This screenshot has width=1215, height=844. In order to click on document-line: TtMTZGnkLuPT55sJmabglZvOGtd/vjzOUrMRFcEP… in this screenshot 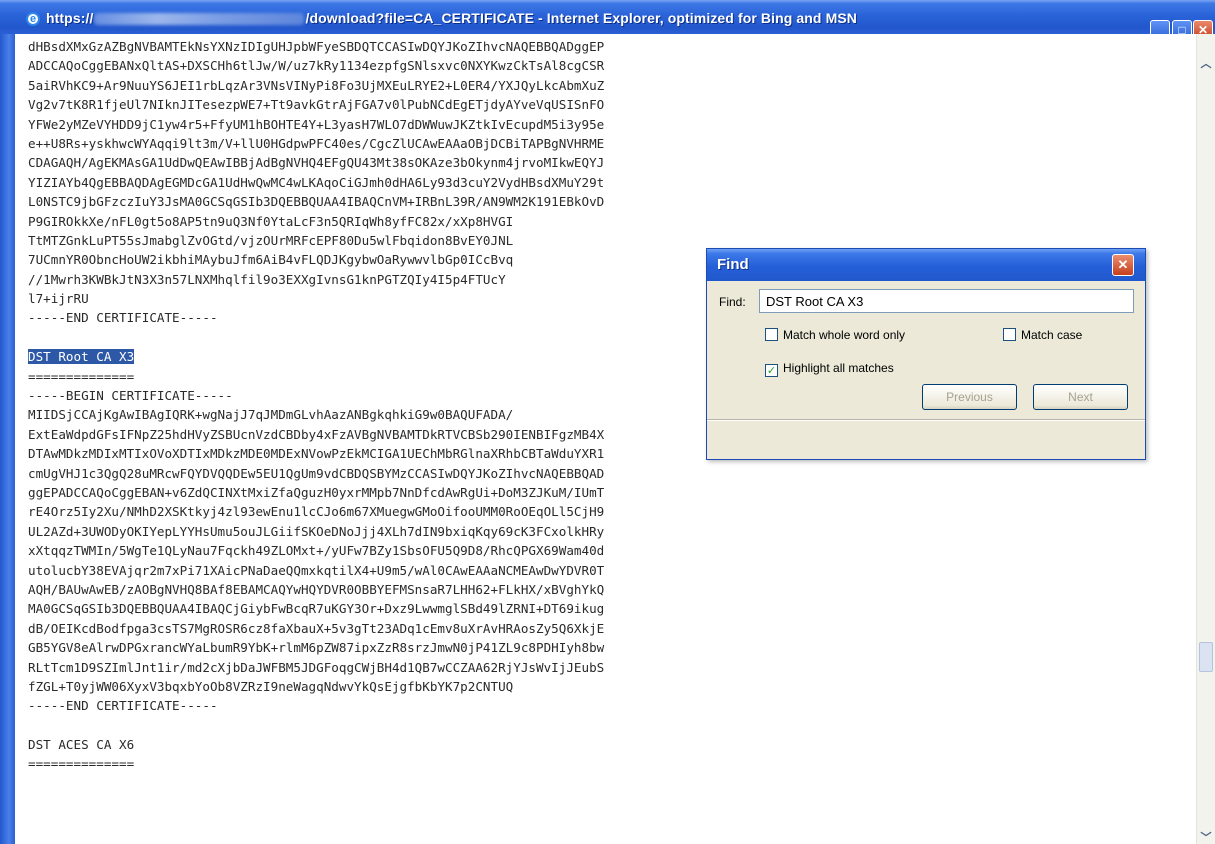, I will do `click(271, 240)`.